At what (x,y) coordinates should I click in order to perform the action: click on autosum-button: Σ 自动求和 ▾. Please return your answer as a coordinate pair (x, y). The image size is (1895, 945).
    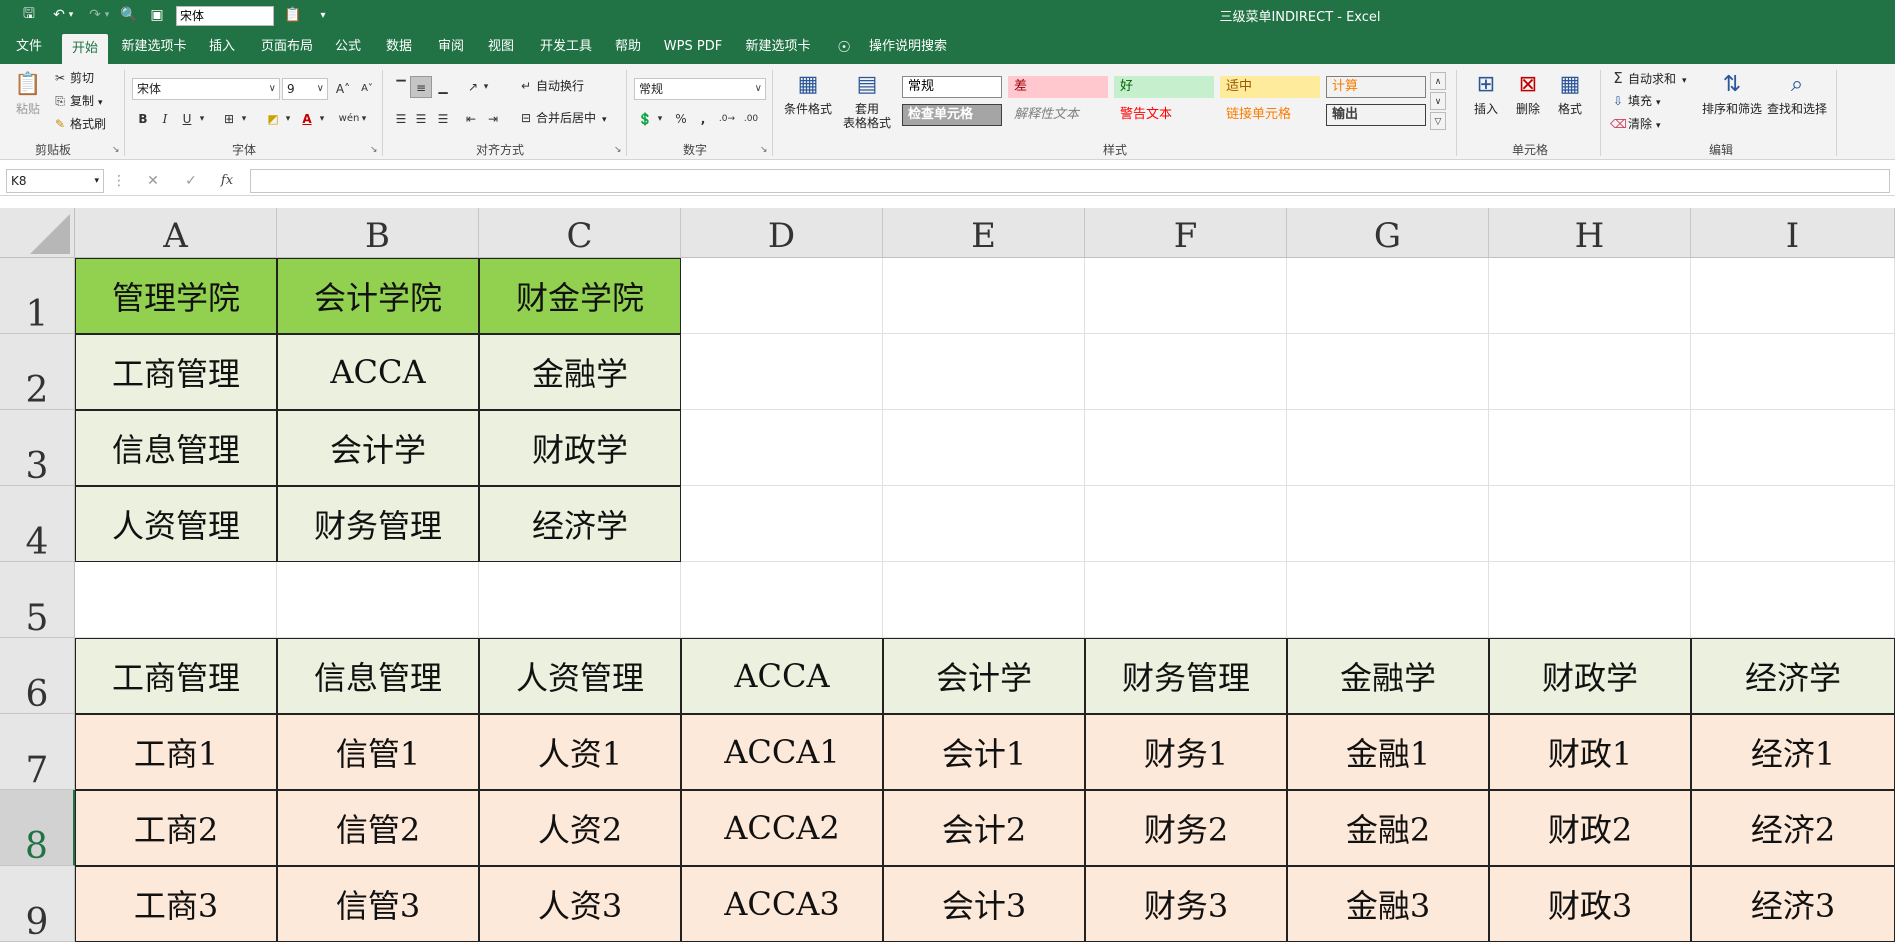
    Looking at the image, I should click on (1648, 78).